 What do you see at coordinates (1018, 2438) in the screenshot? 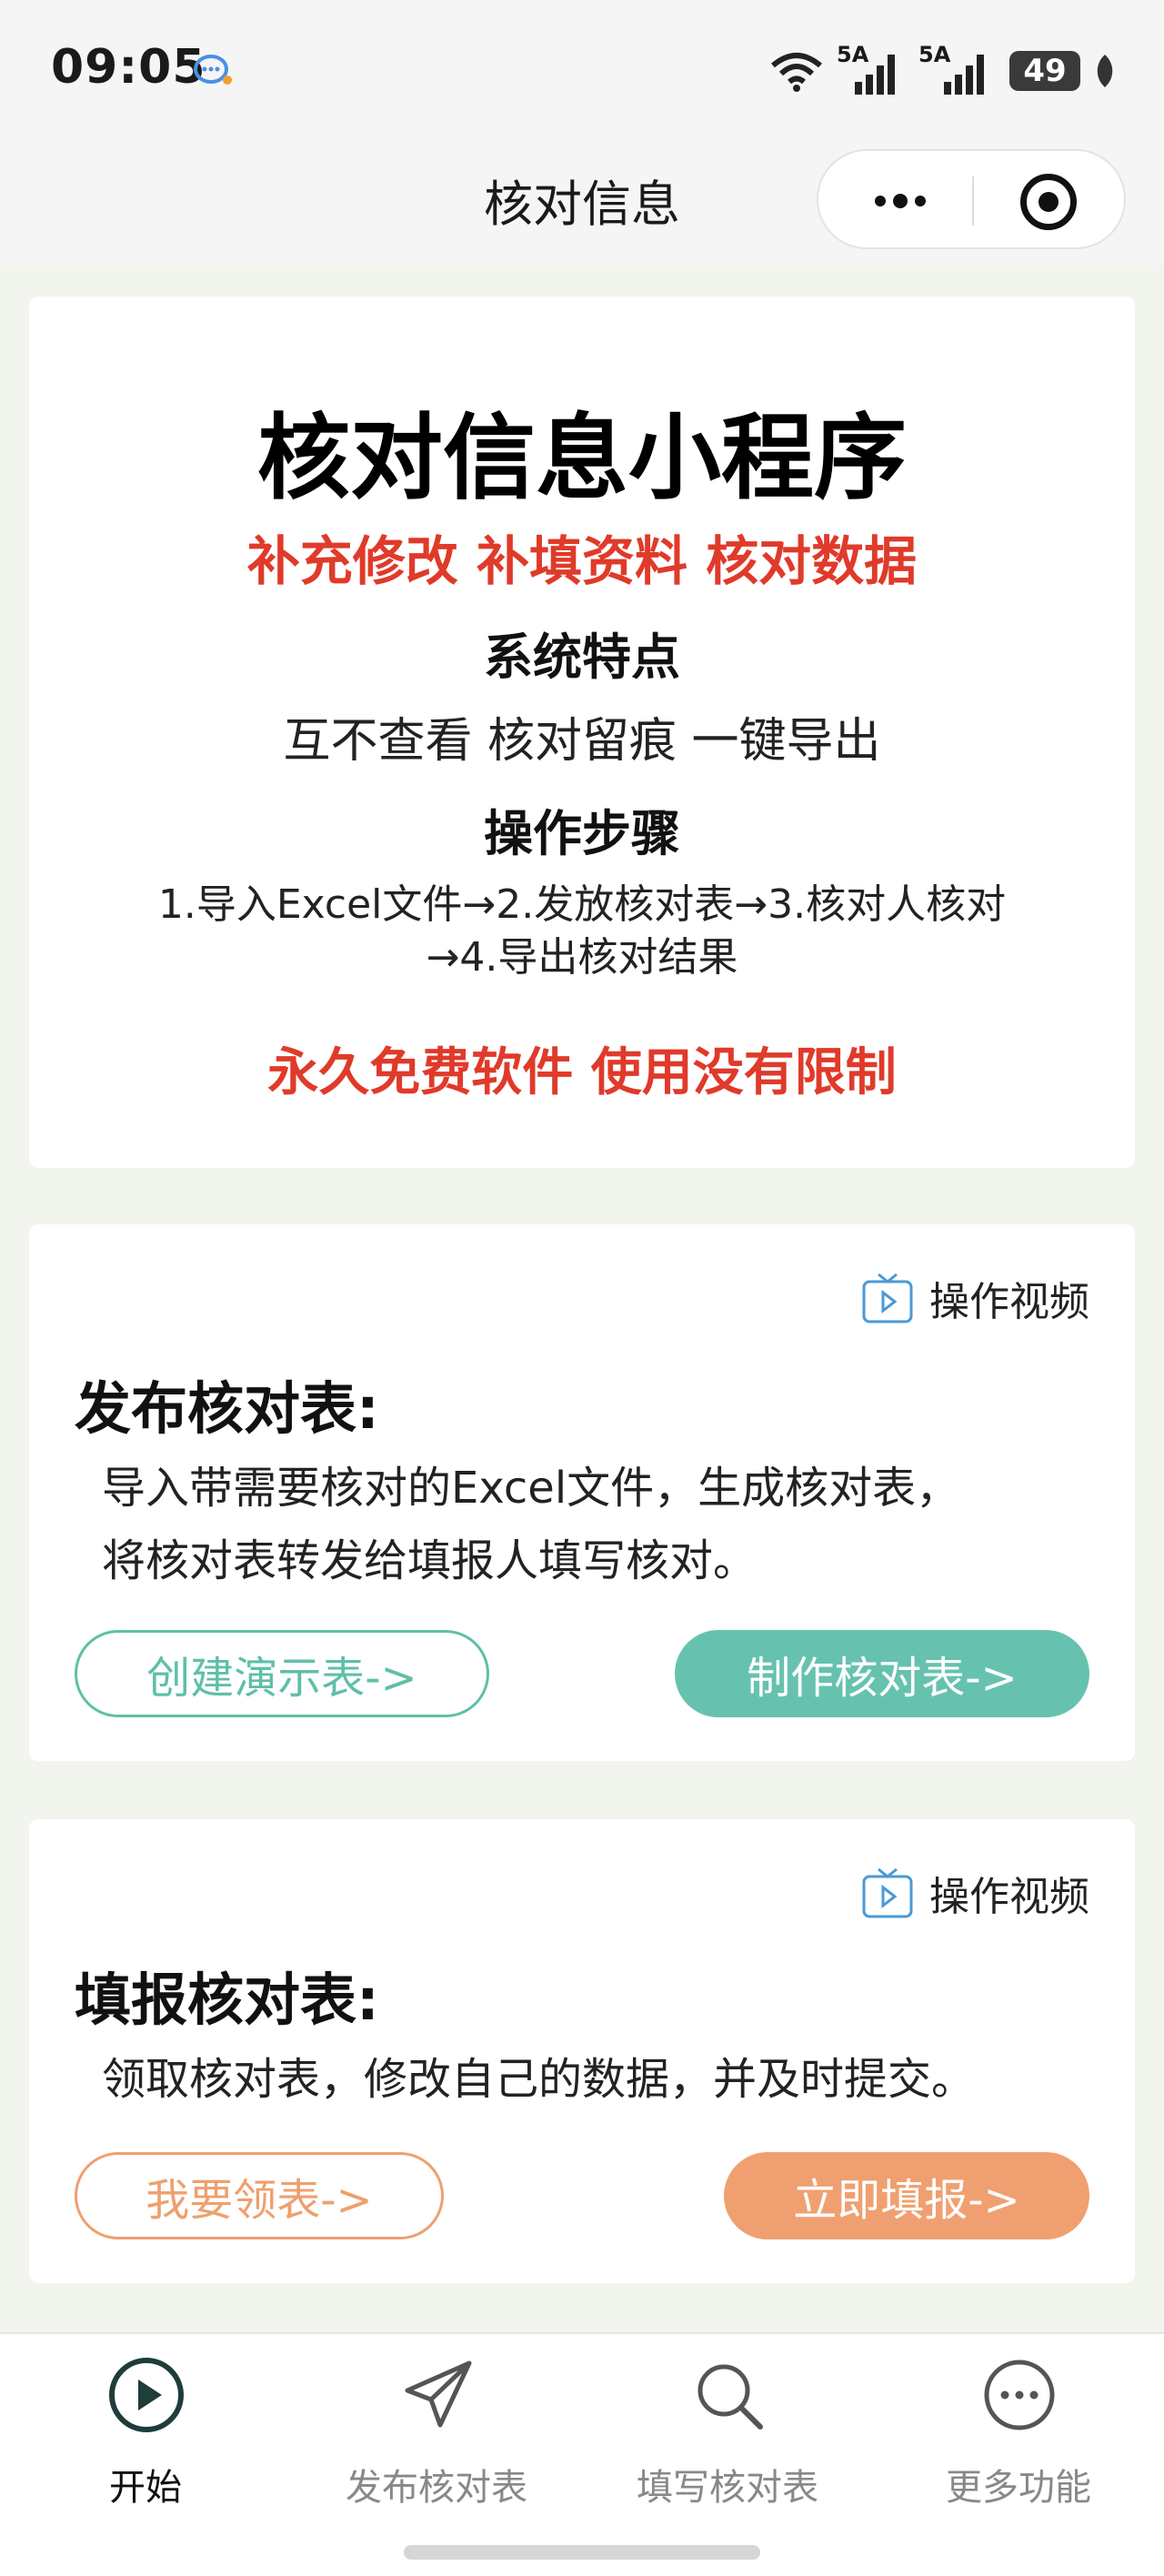
I see `tab-more: 更多功能` at bounding box center [1018, 2438].